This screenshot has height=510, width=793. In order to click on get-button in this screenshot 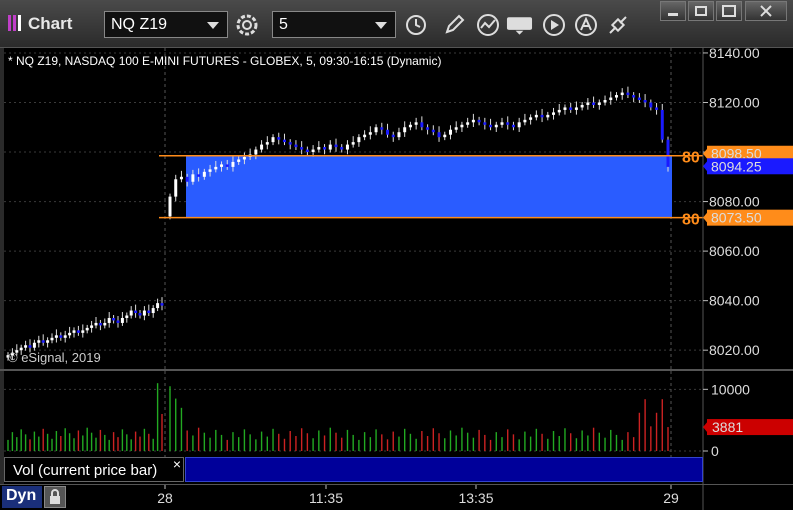, I will do `click(519, 24)`.